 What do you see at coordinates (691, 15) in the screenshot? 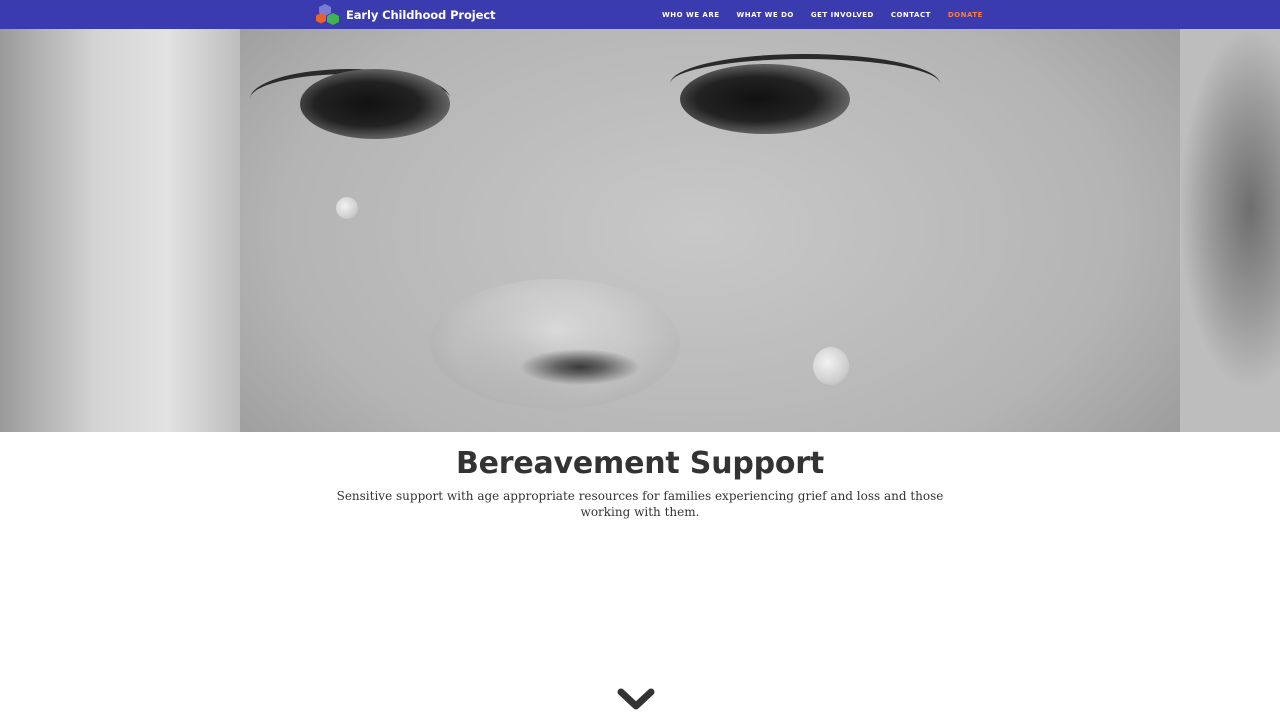
I see `nav-who-we-are: WHO WE ARE` at bounding box center [691, 15].